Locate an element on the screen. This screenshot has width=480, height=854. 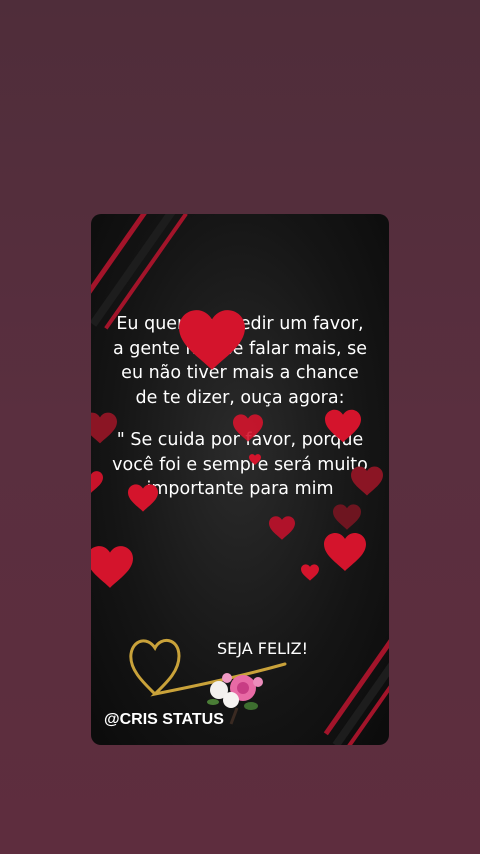
closing-text: SEJA FELIZ! is located at coordinates (263, 648).